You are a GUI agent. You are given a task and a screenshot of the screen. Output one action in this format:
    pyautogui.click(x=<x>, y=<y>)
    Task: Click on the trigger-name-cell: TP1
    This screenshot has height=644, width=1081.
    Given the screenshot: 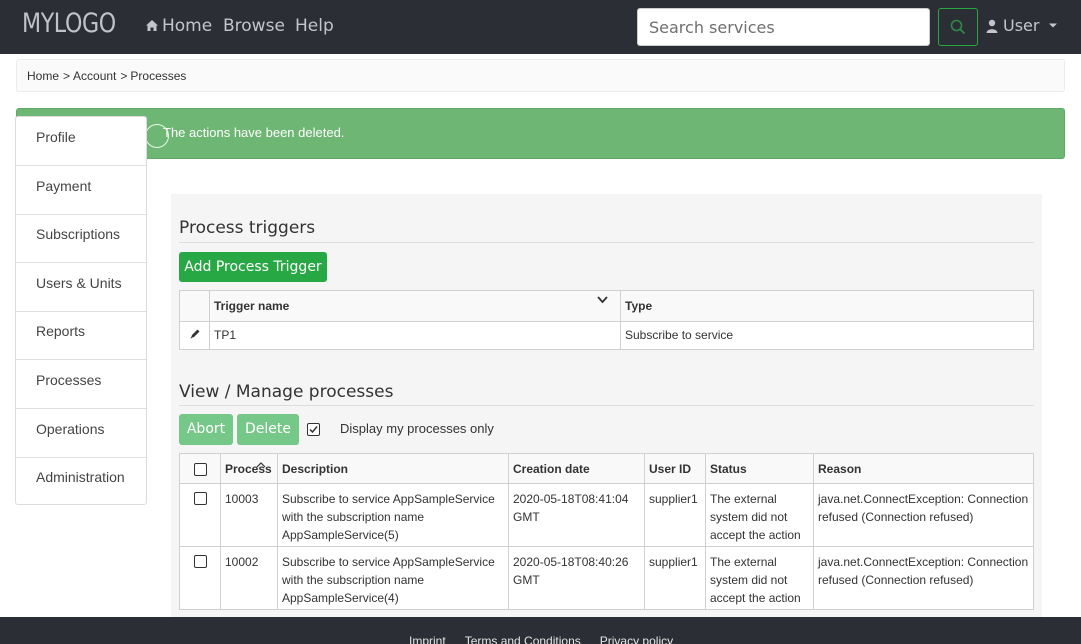 What is the action you would take?
    pyautogui.click(x=415, y=335)
    